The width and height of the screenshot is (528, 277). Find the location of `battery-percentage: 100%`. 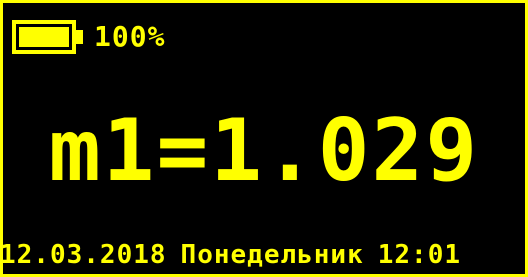

battery-percentage: 100% is located at coordinates (130, 36).